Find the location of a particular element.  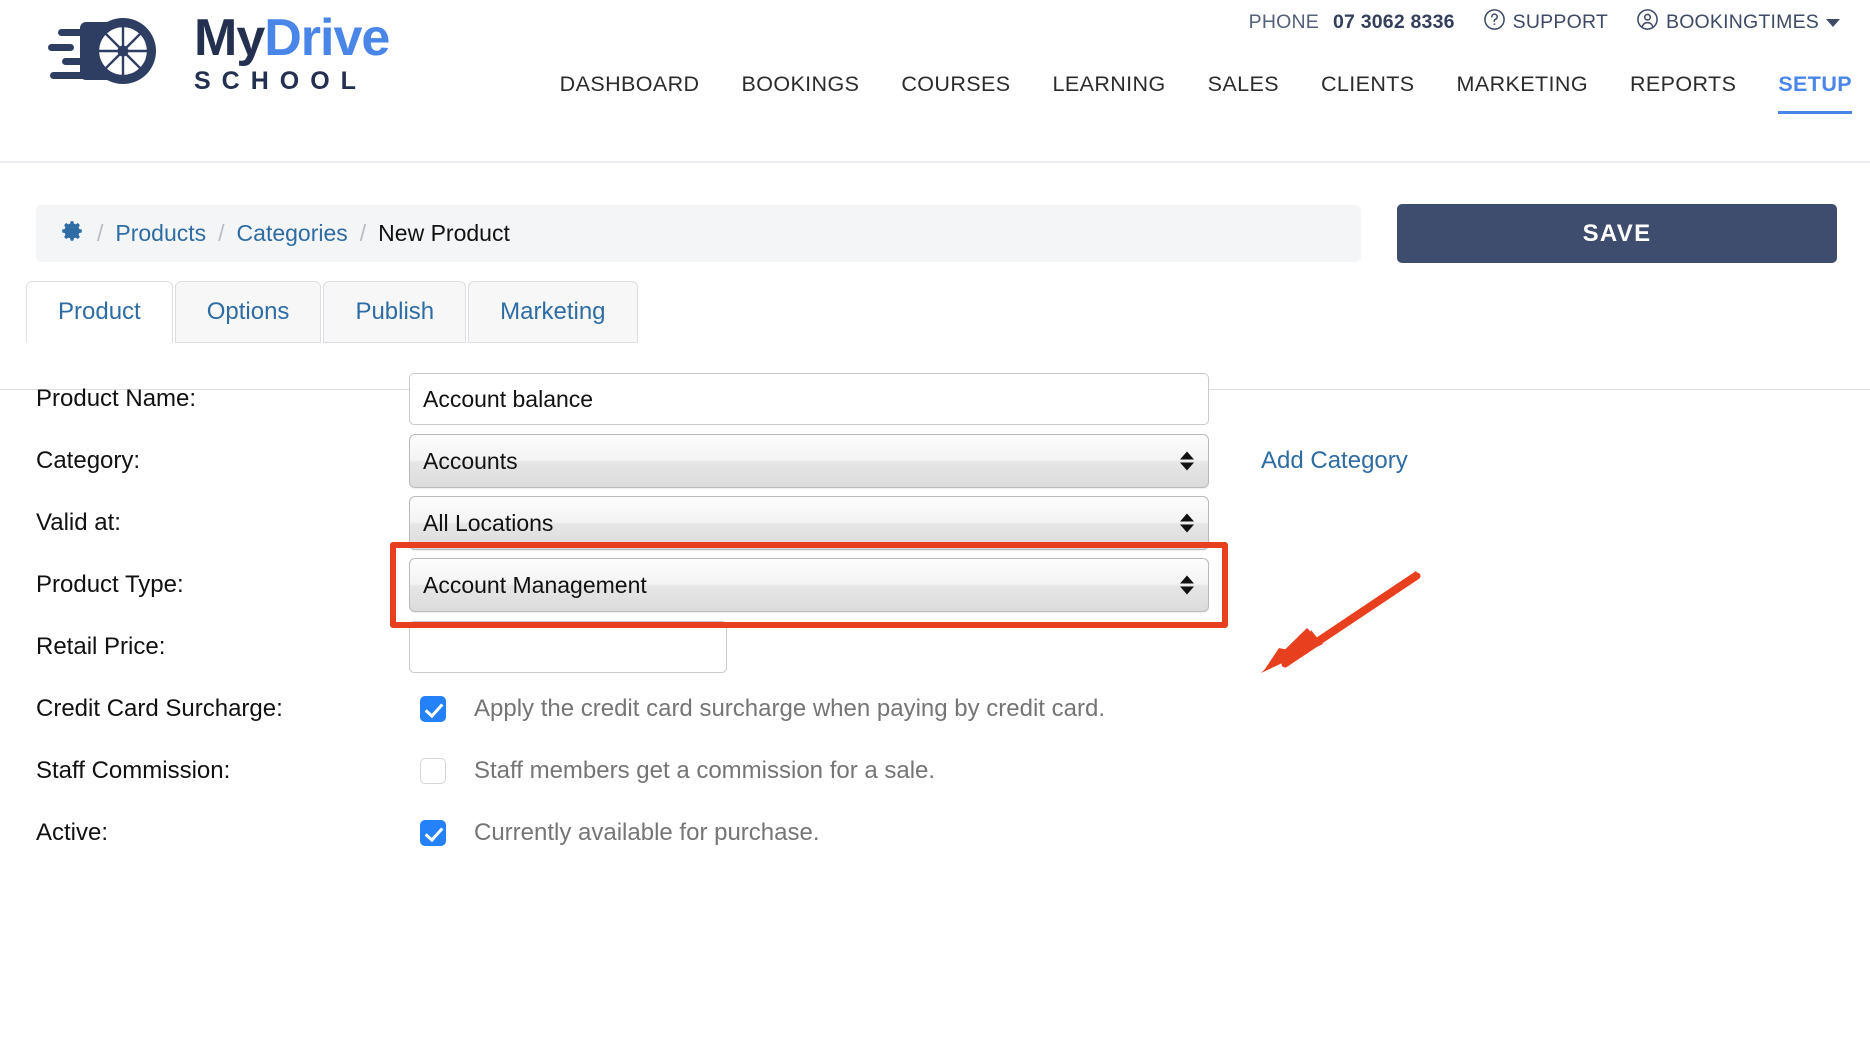

label-credit-card-surcharge: Credit Card Surcharge: is located at coordinates (159, 708).